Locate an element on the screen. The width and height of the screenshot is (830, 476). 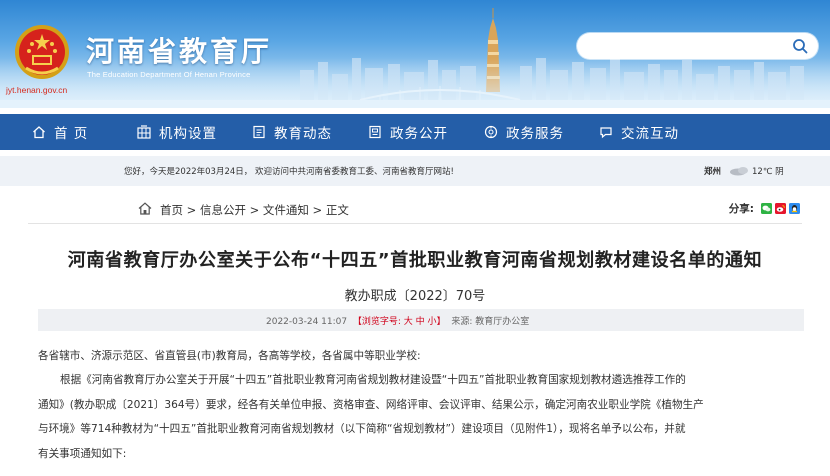
font-size-medium: 中 is located at coordinates (420, 322).